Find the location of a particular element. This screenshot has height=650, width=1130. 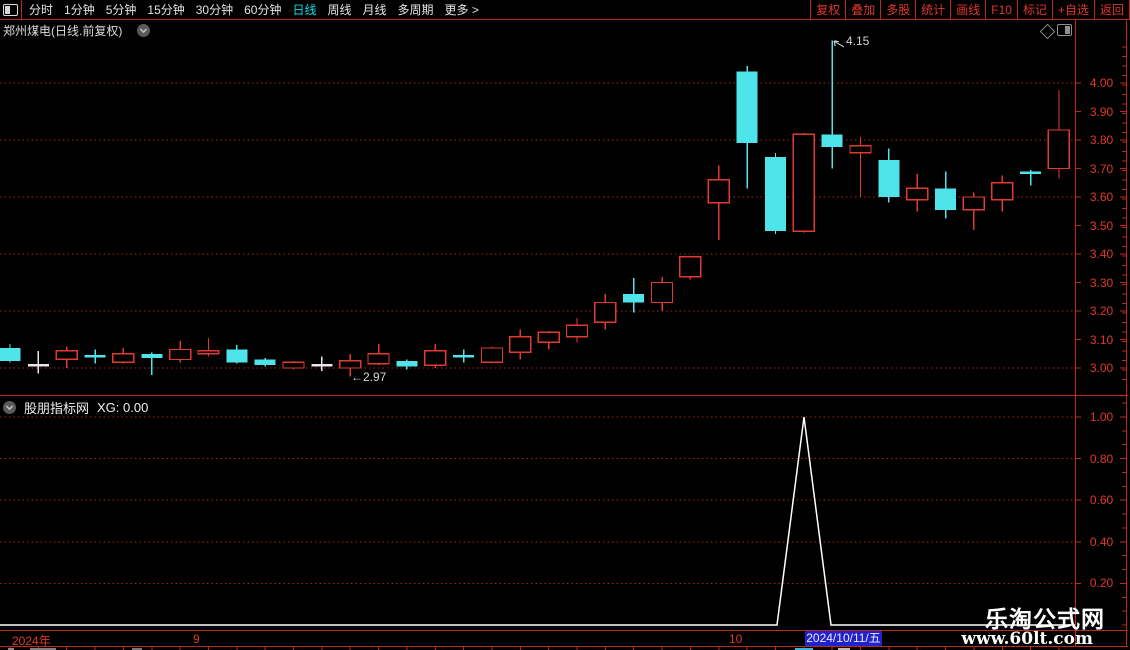

action-buttons: 复权 叠加 多股 统计 画线 F10 标记 +自选 返回 is located at coordinates (970, 9).